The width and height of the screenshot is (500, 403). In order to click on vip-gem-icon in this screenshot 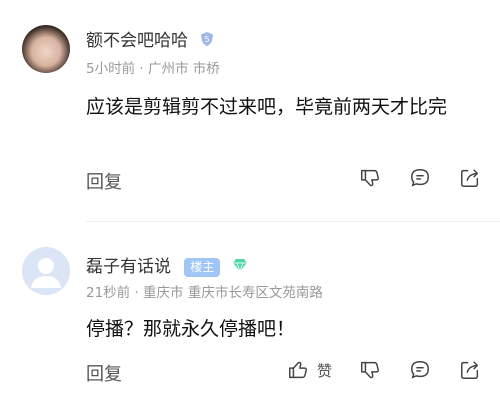, I will do `click(240, 267)`.